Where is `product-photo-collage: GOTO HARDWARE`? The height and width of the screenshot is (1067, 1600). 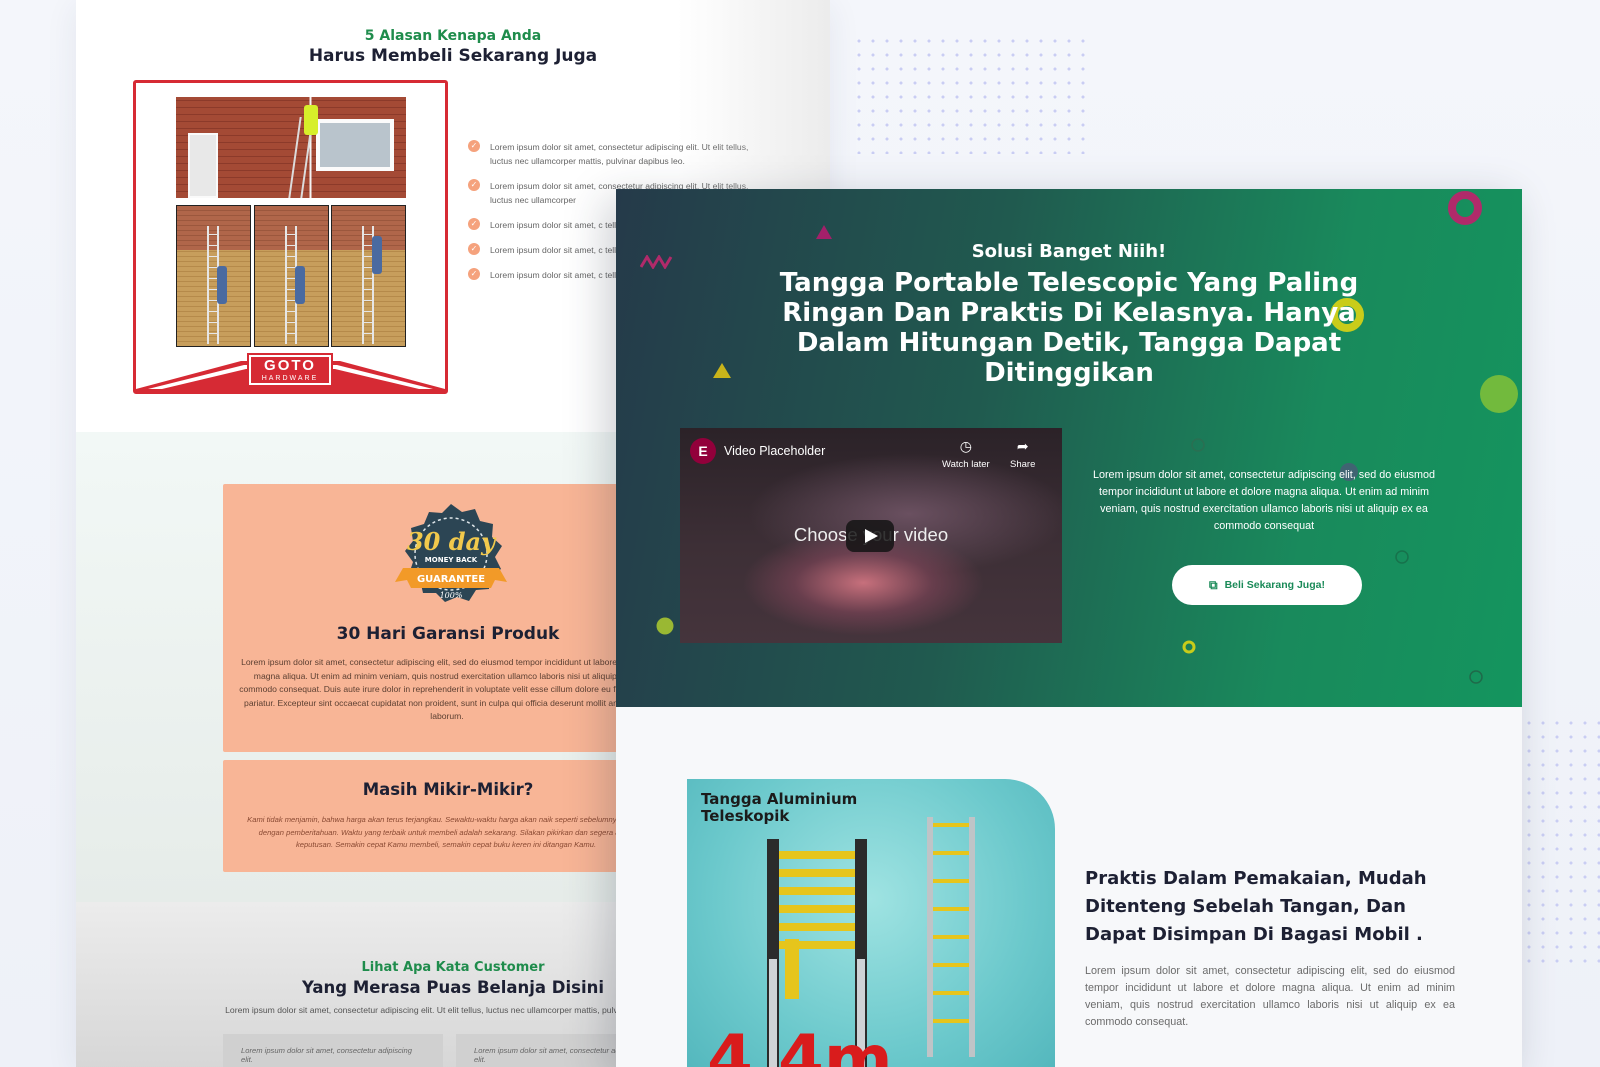 product-photo-collage: GOTO HARDWARE is located at coordinates (290, 237).